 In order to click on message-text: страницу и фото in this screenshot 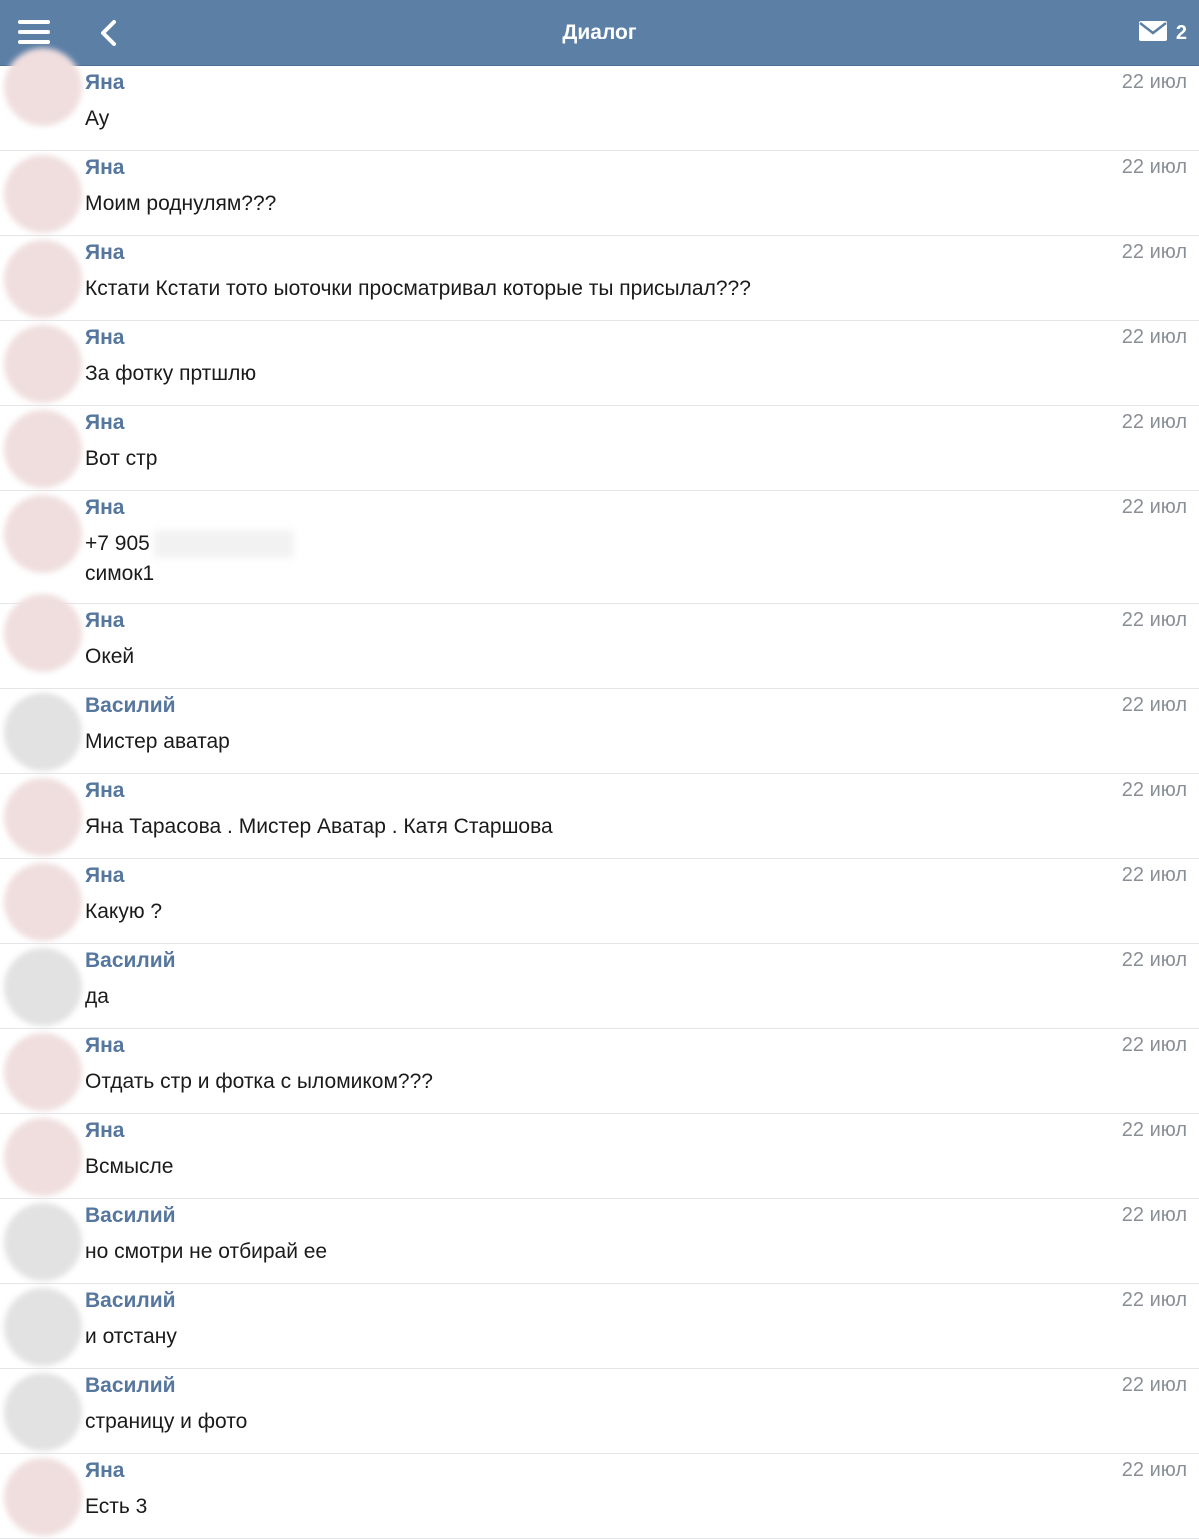, I will do `click(166, 1421)`.